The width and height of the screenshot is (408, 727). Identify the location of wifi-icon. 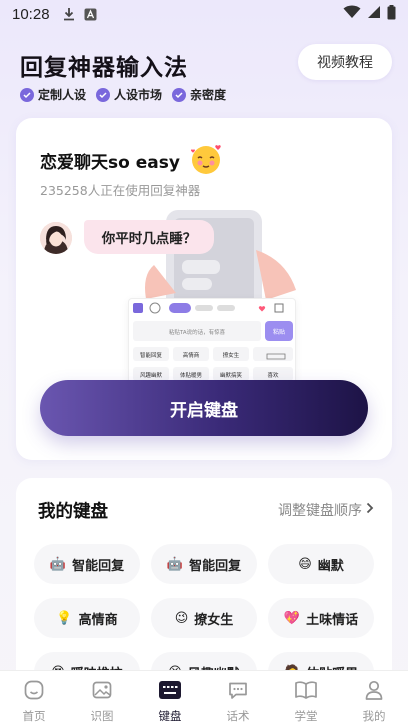
(352, 14).